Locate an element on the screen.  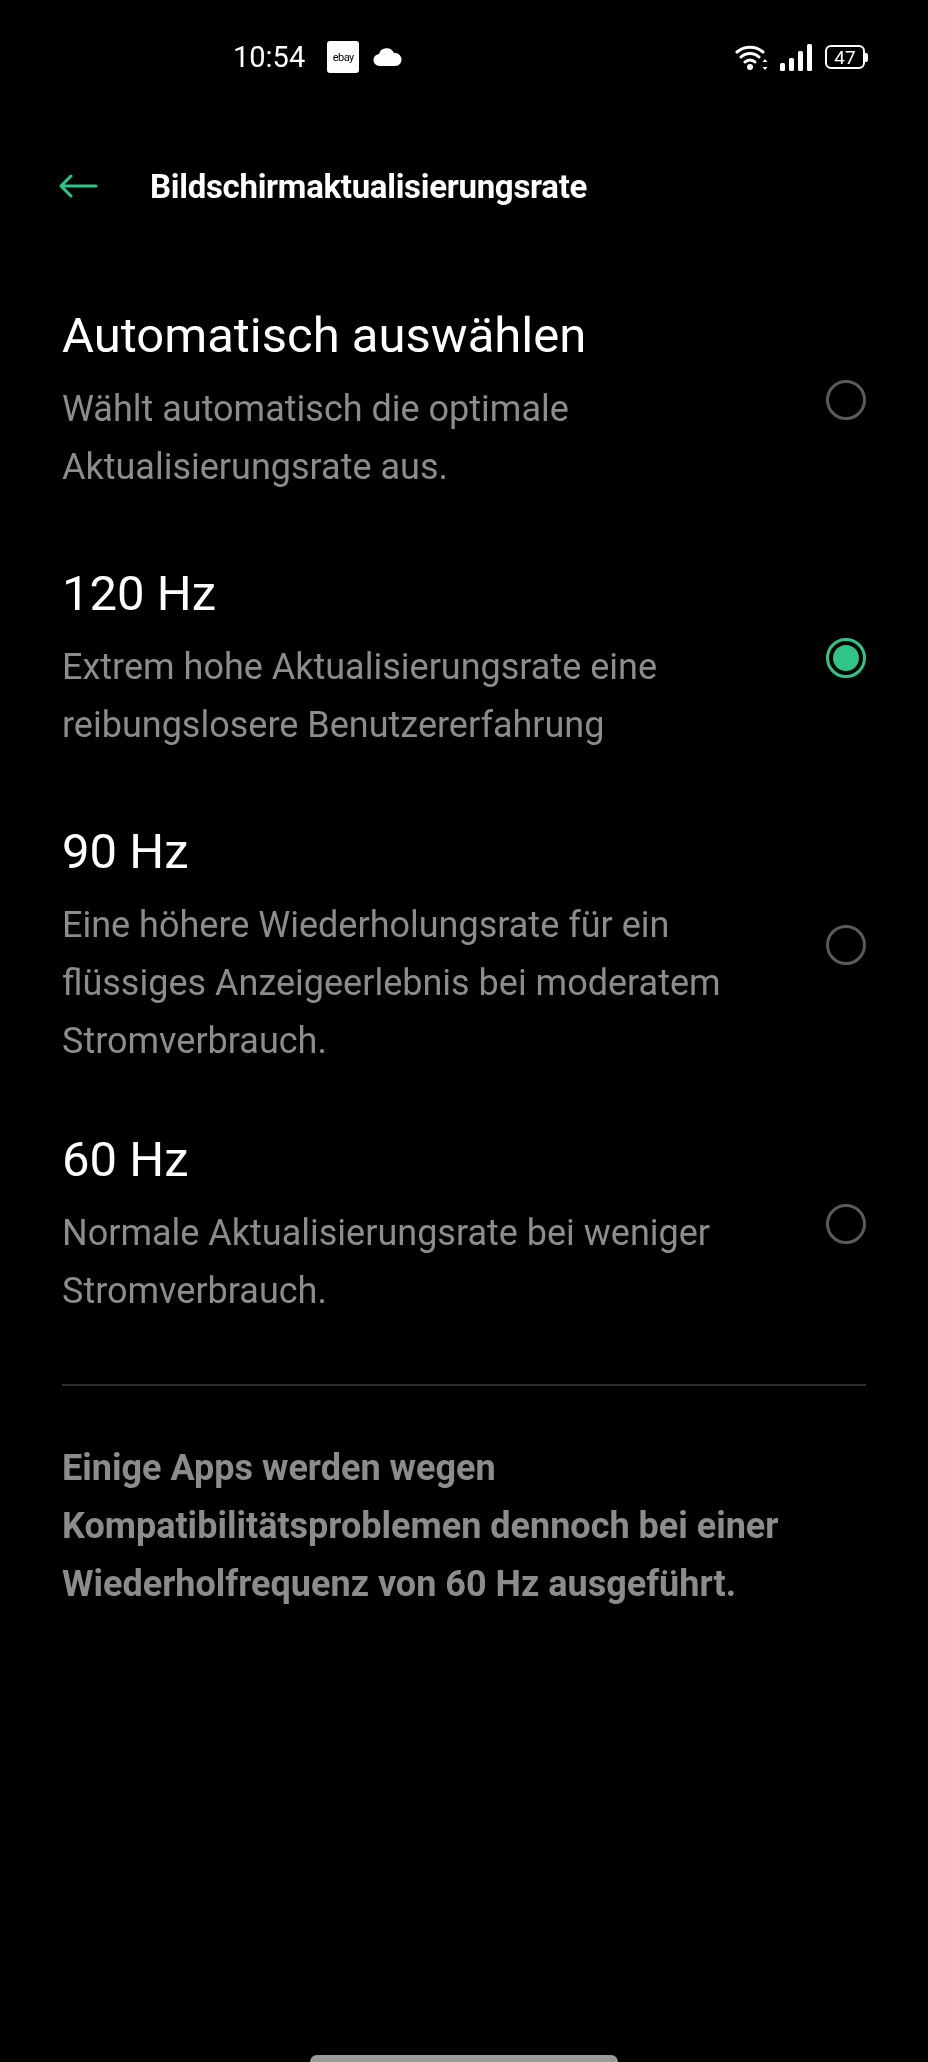
option-title: 90 Hz is located at coordinates (126, 852).